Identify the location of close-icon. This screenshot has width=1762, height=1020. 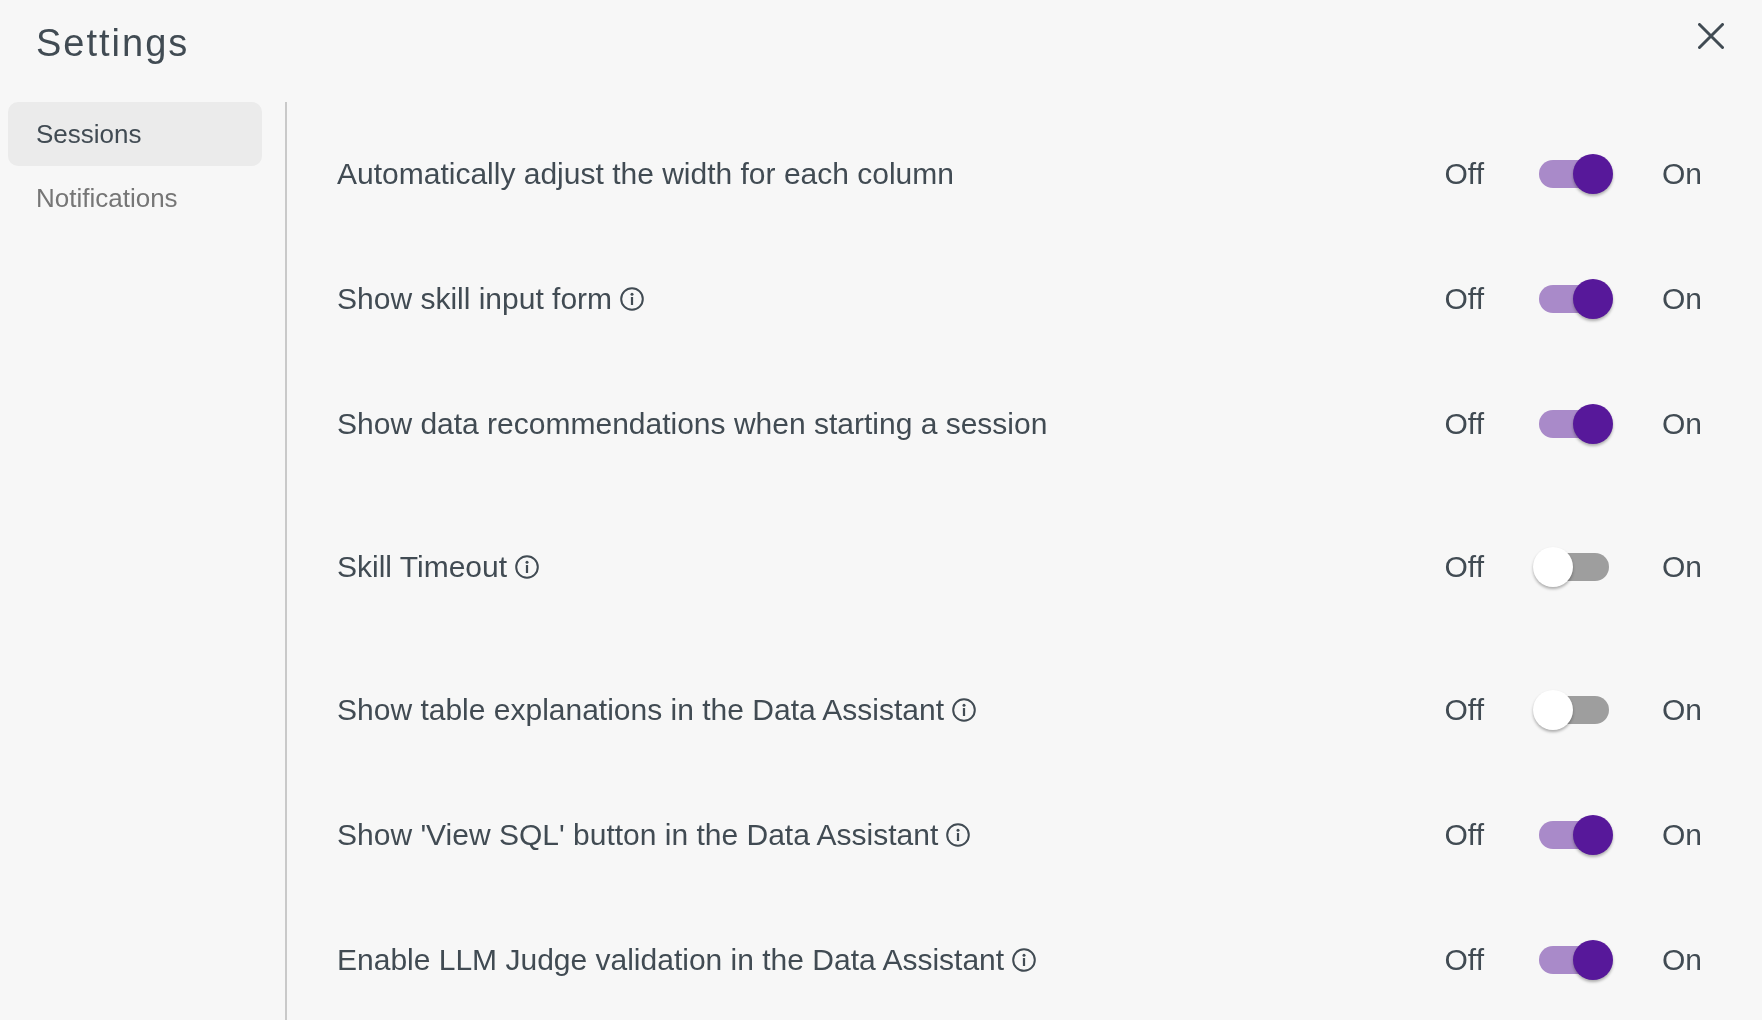
(1711, 36).